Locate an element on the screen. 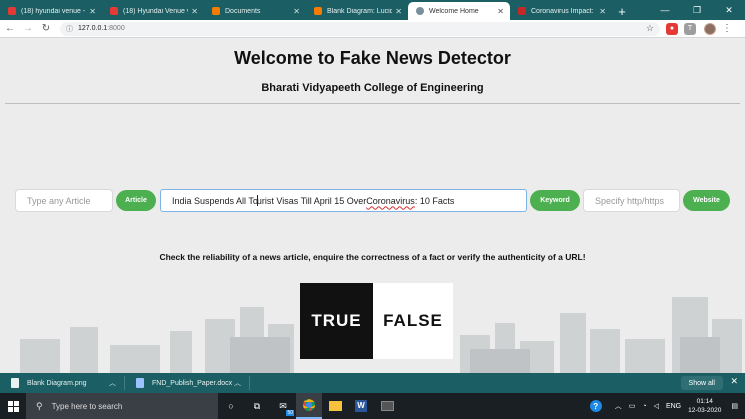 The width and height of the screenshot is (745, 419). tab-coronavirus-impact: Coronavirus Impact: Ind ✕ is located at coordinates (561, 11).